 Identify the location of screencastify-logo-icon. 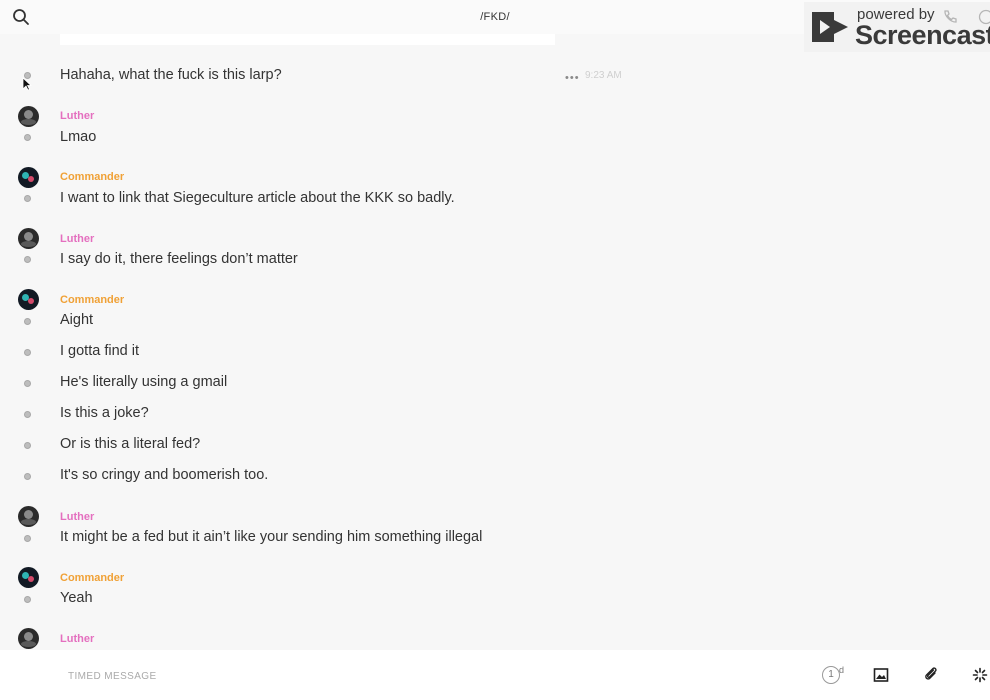
(830, 27).